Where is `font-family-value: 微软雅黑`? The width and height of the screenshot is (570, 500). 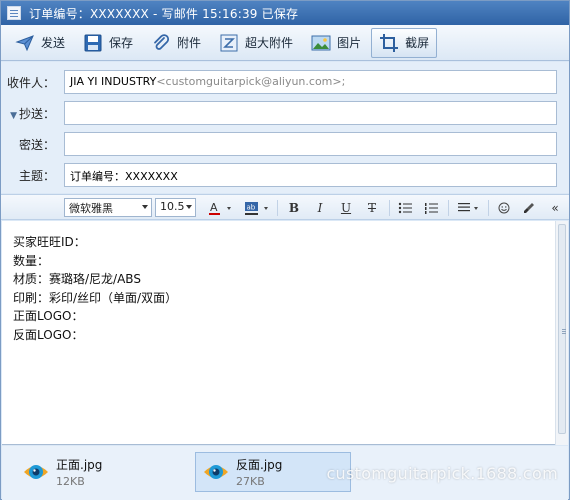
font-family-value: 微软雅黑 is located at coordinates (91, 208).